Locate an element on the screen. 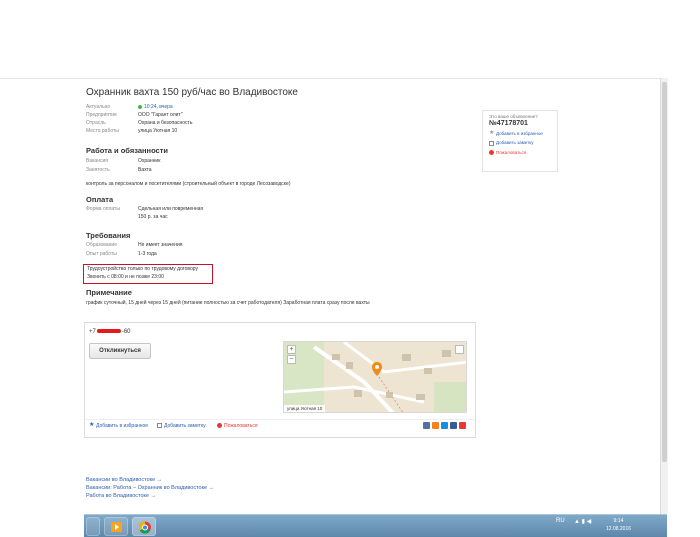 Image resolution: width=700 pixels, height=537 pixels. meta-key: Отрасль is located at coordinates (96, 123).